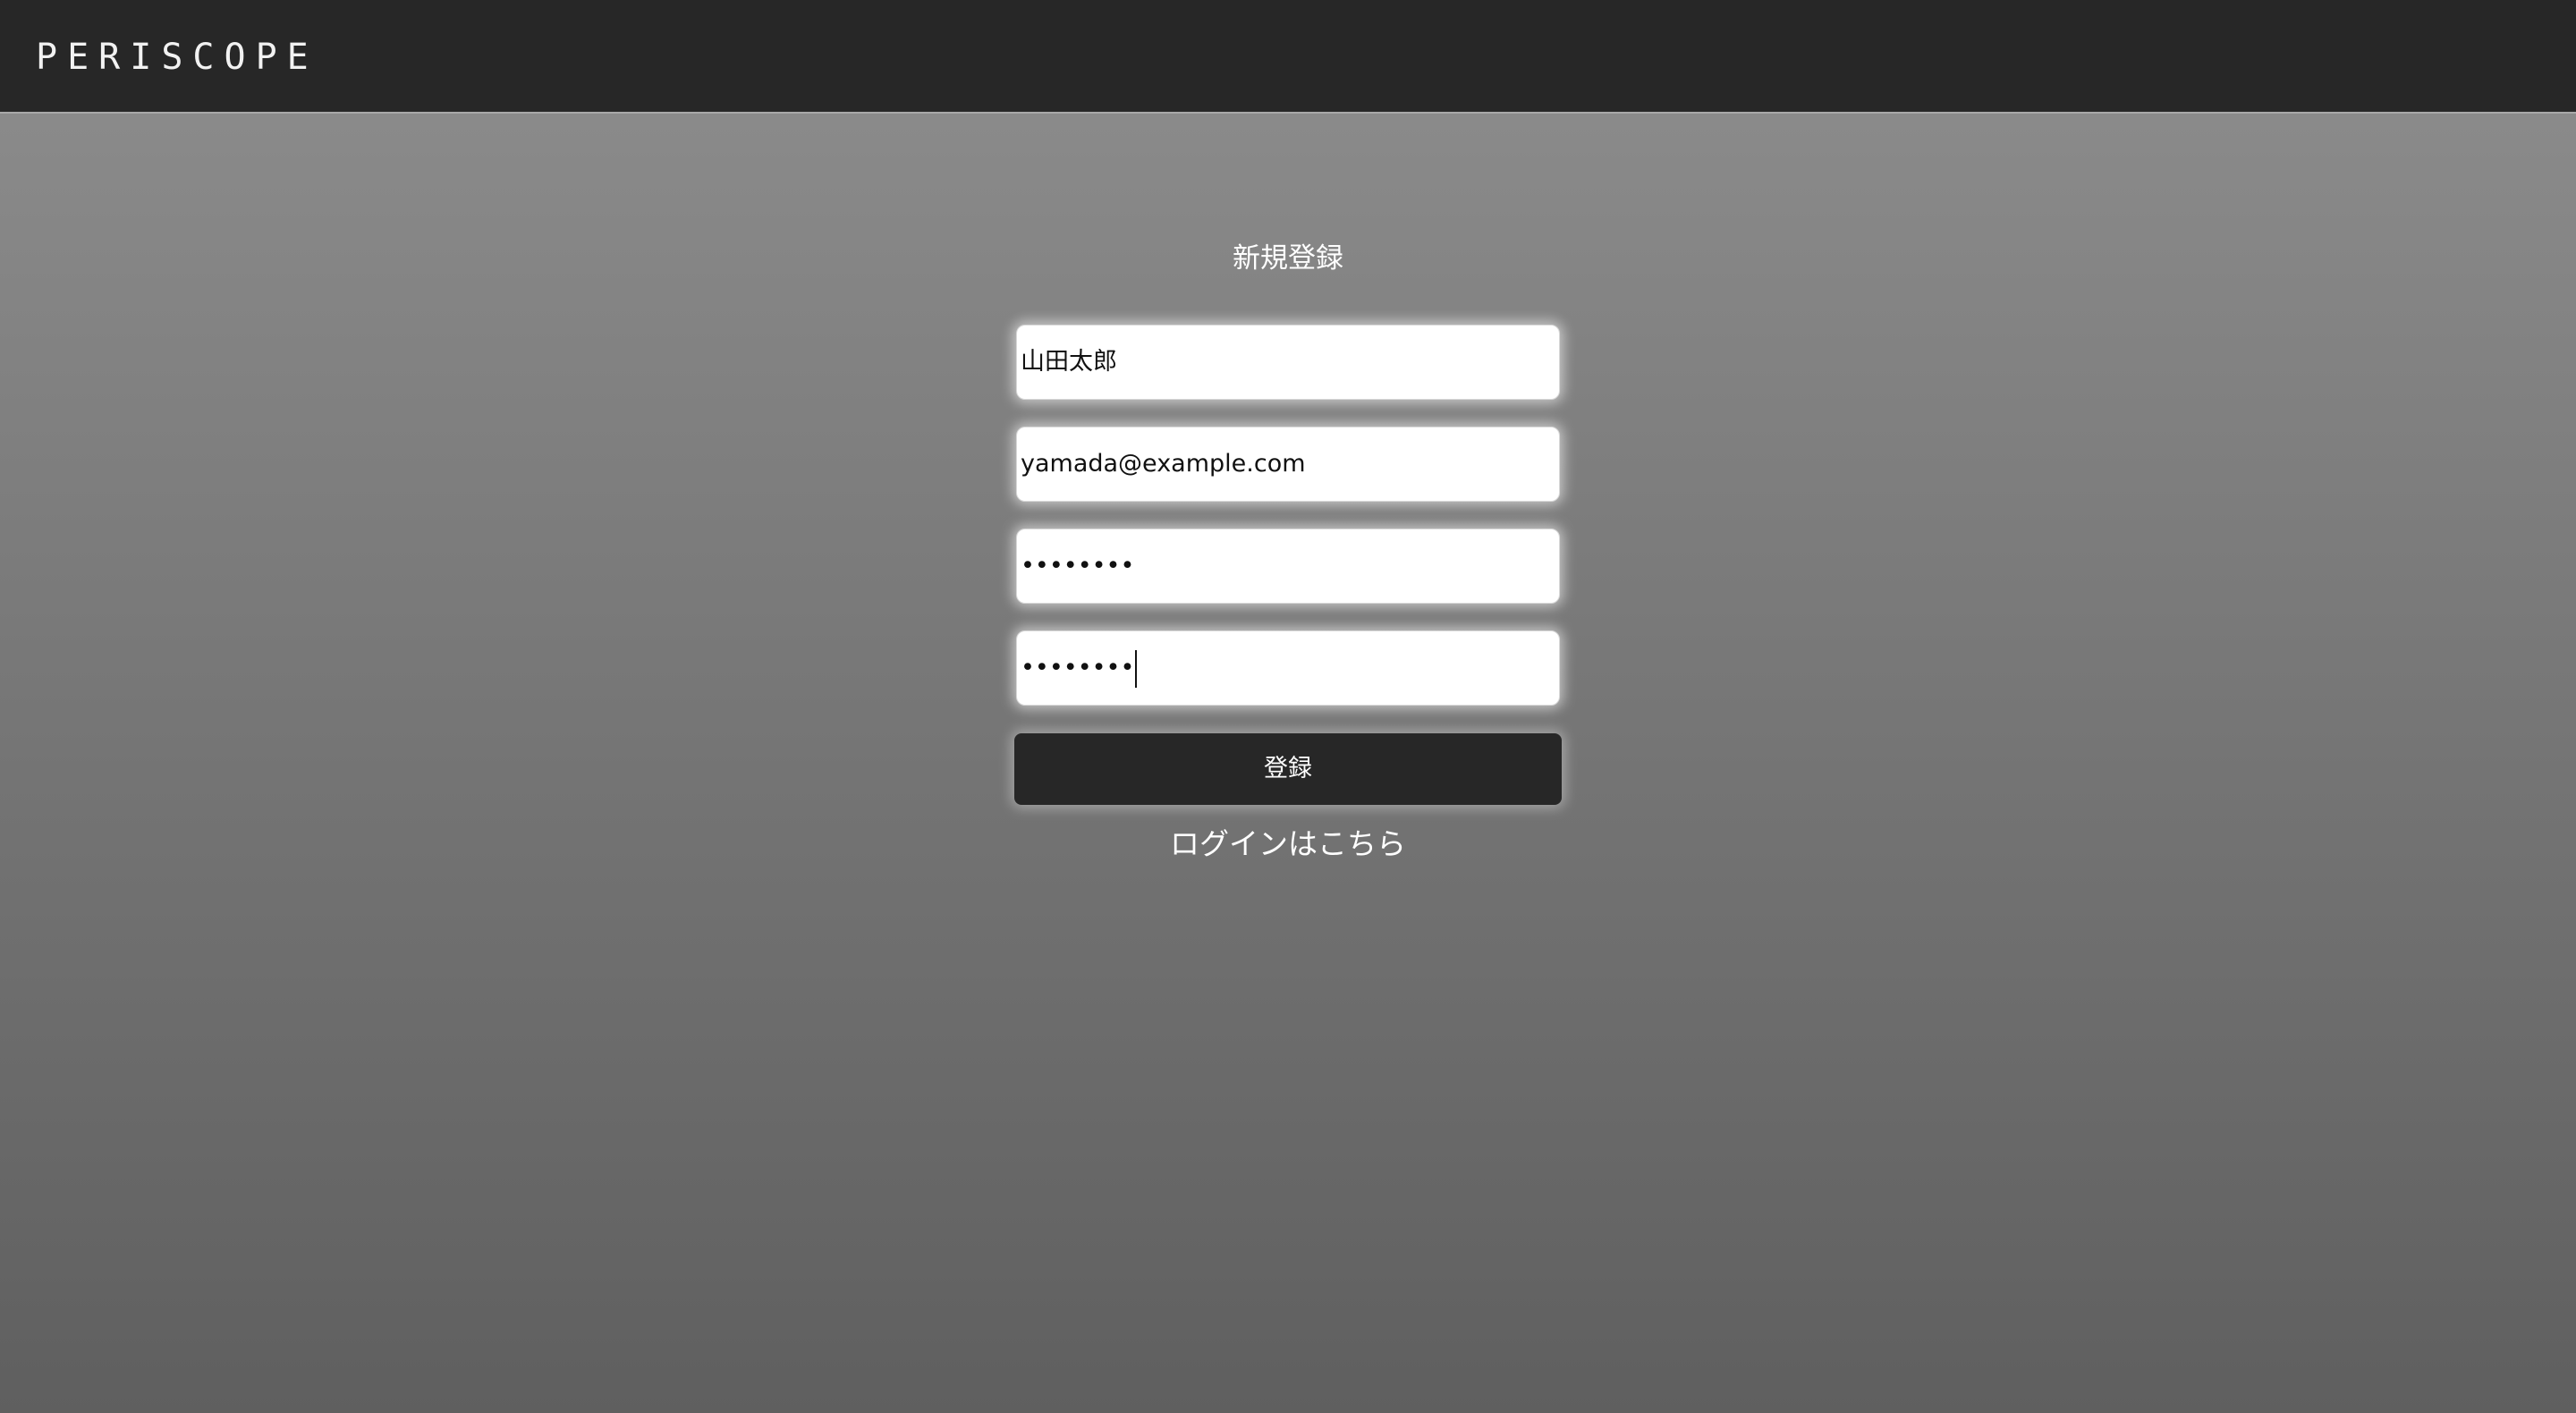 The width and height of the screenshot is (2576, 1413). I want to click on email-input-value: yamada@example.com, so click(1163, 464).